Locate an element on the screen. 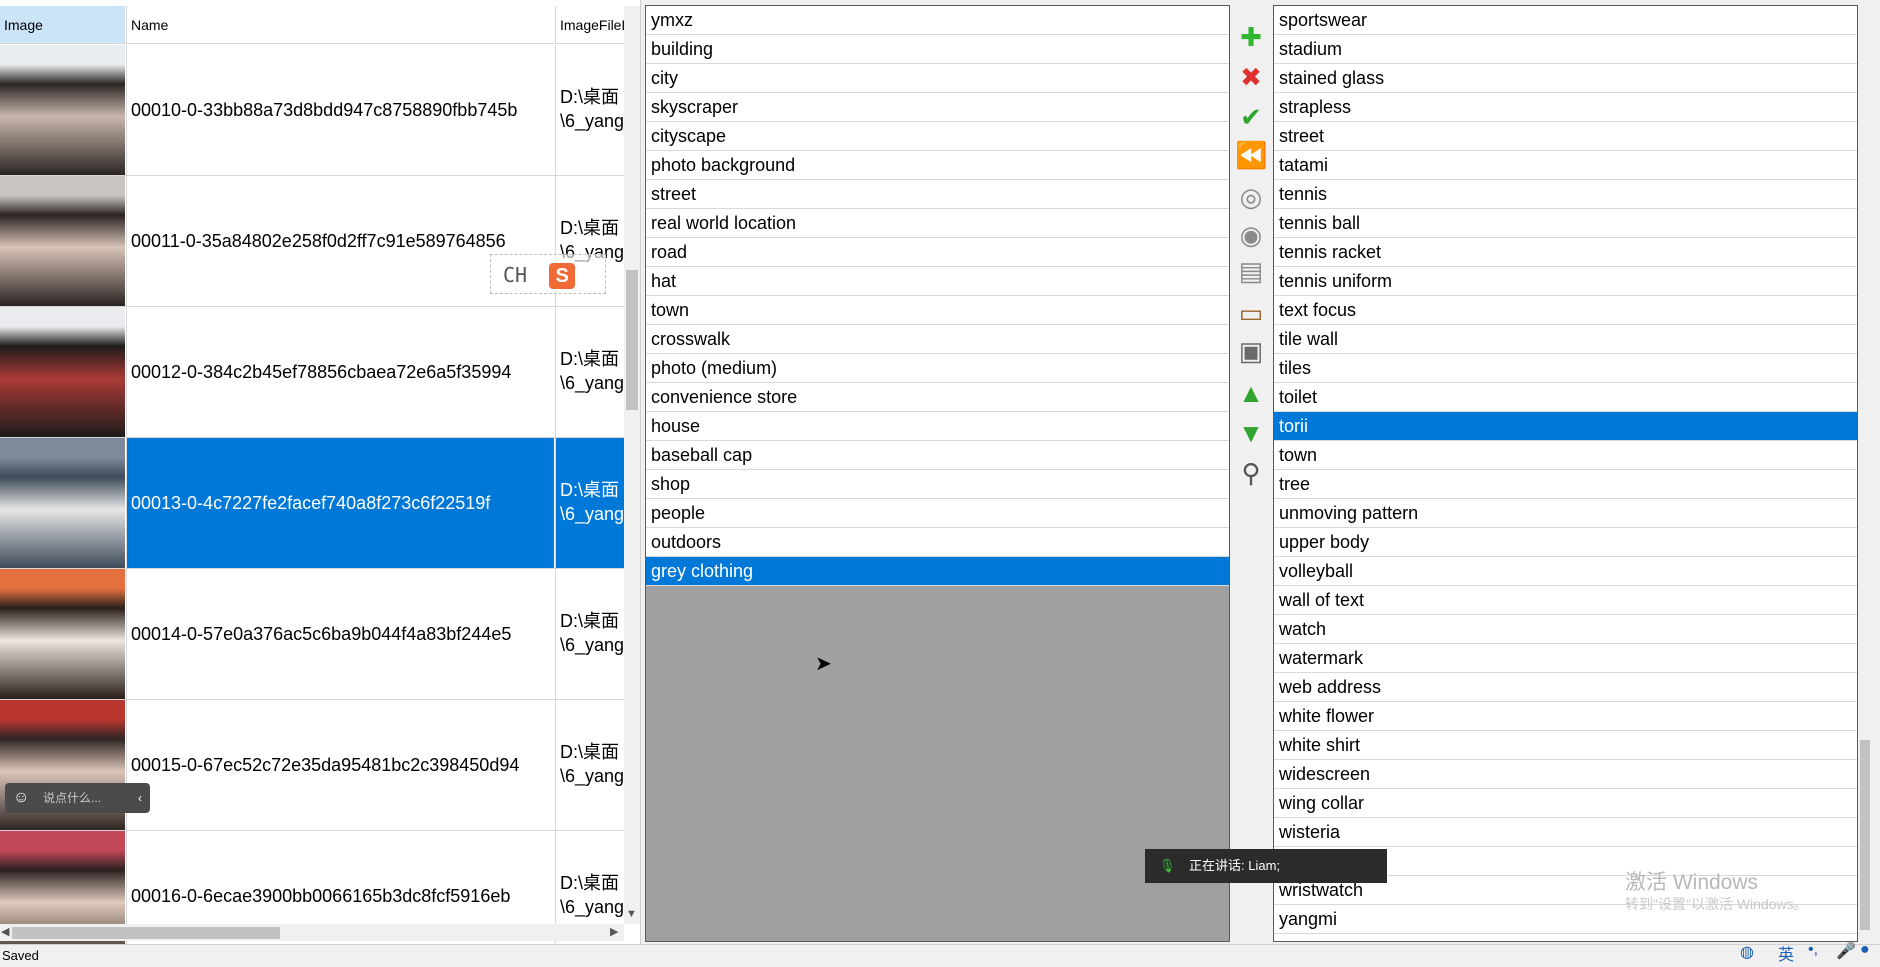 Image resolution: width=1880 pixels, height=967 pixels. grid-vertical-scrollbar is located at coordinates (632, 465).